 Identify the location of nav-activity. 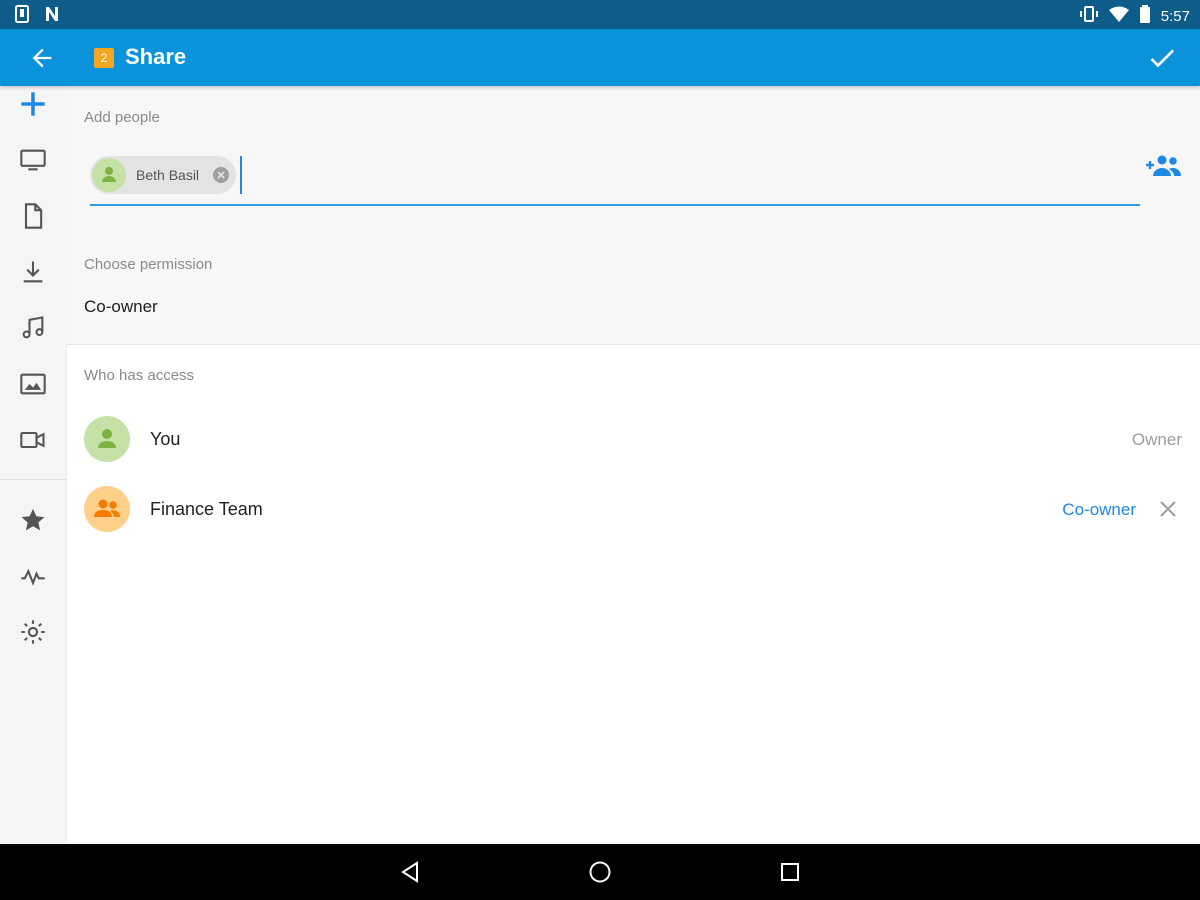
(33, 576).